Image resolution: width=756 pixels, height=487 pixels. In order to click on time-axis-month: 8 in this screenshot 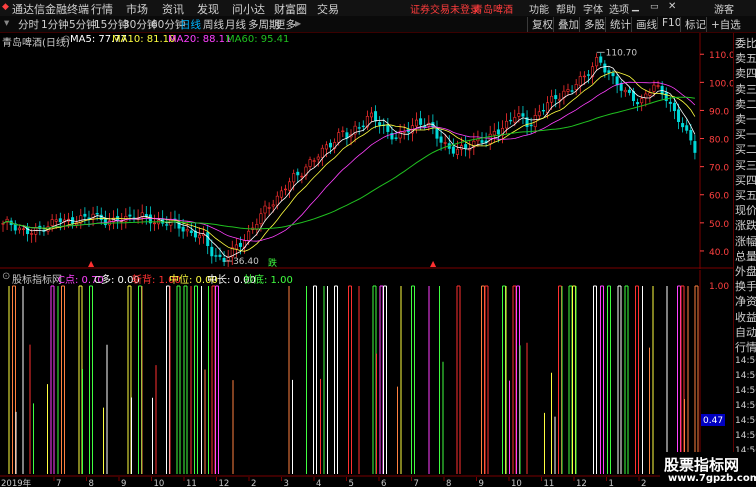, I will do `click(448, 483)`.